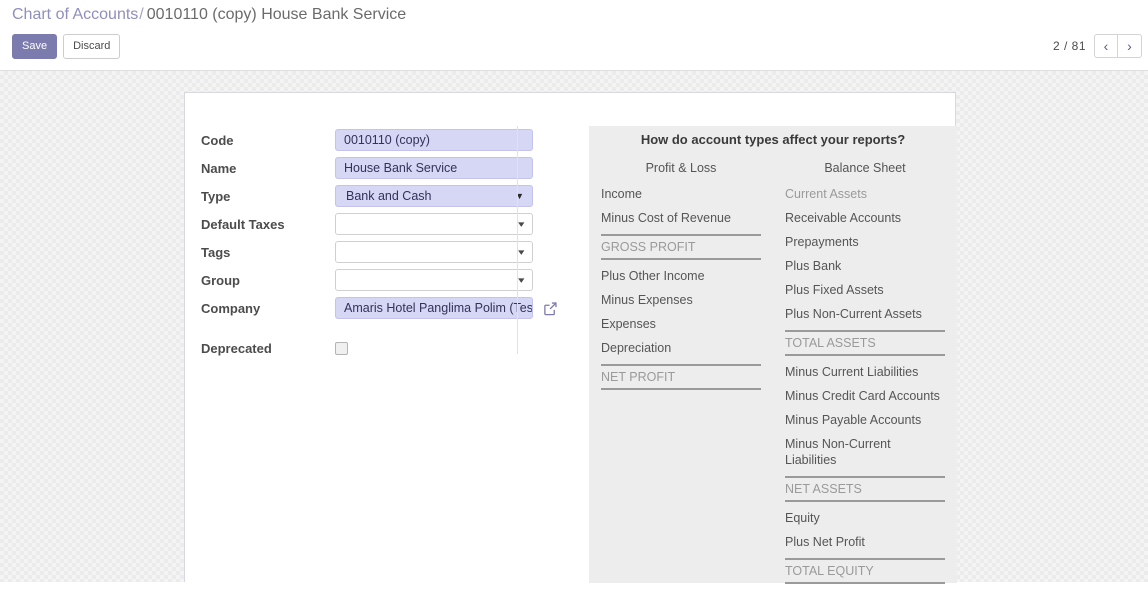  I want to click on tags-input: ▾, so click(434, 252).